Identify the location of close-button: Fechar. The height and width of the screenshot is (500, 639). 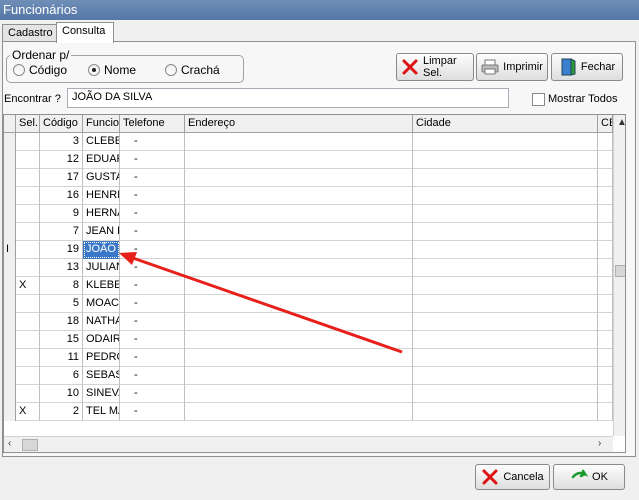
(587, 67).